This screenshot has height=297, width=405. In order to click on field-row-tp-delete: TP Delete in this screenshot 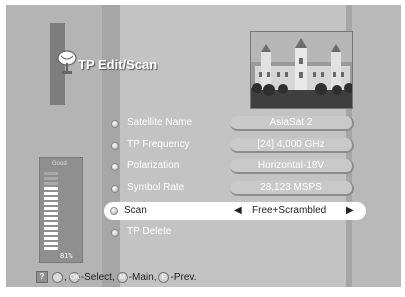, I will do `click(236, 233)`.